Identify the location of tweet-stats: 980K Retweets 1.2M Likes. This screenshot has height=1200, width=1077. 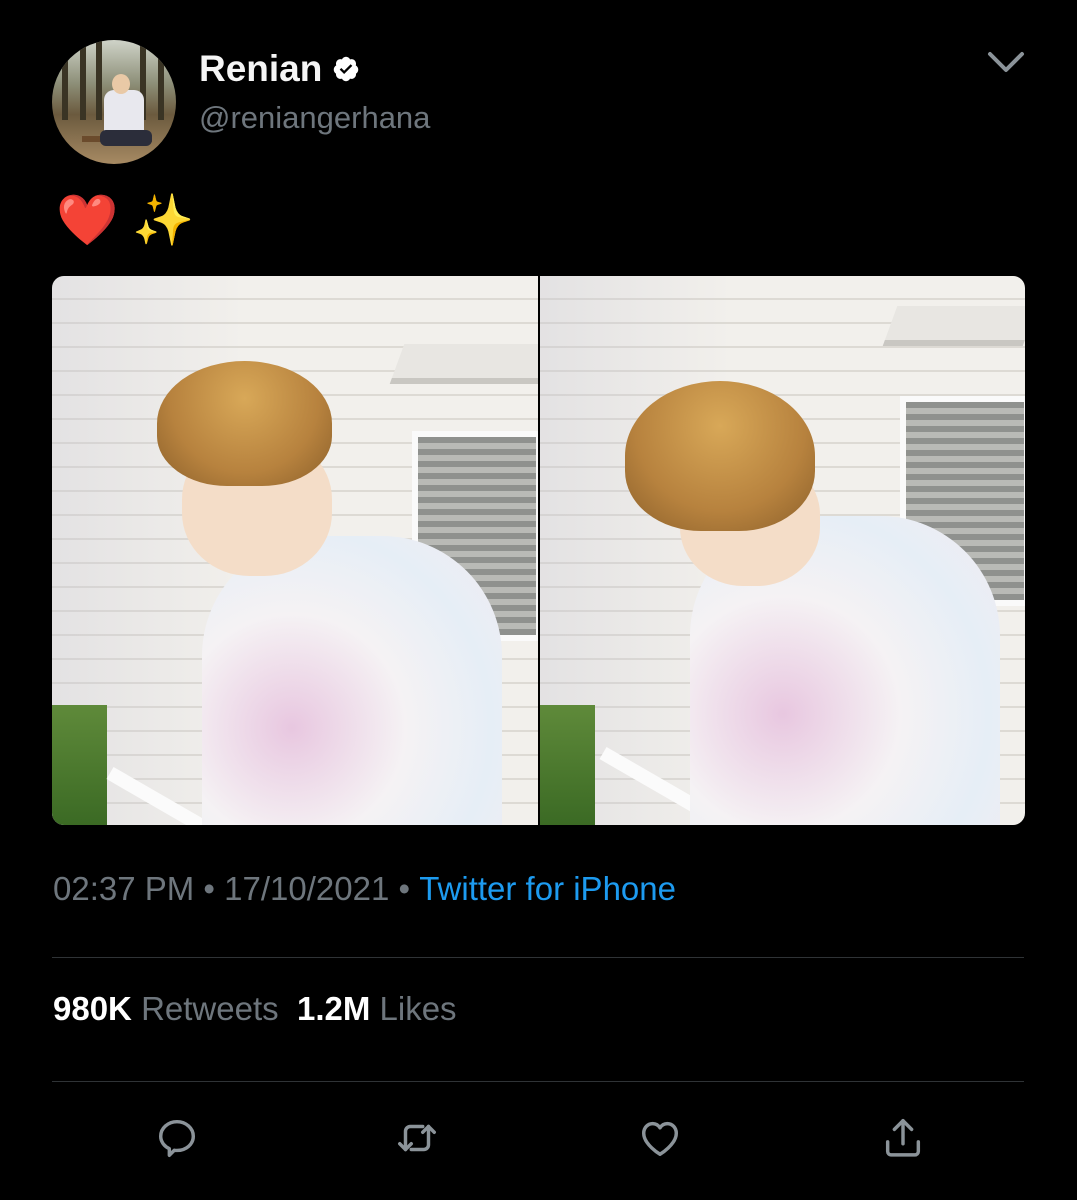
(255, 1009).